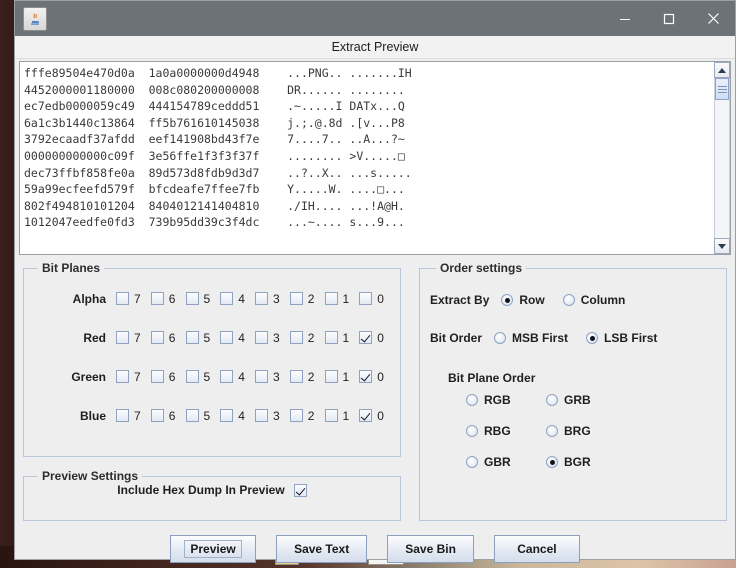 Image resolution: width=736 pixels, height=568 pixels. What do you see at coordinates (375, 18) in the screenshot?
I see `window-titlebar` at bounding box center [375, 18].